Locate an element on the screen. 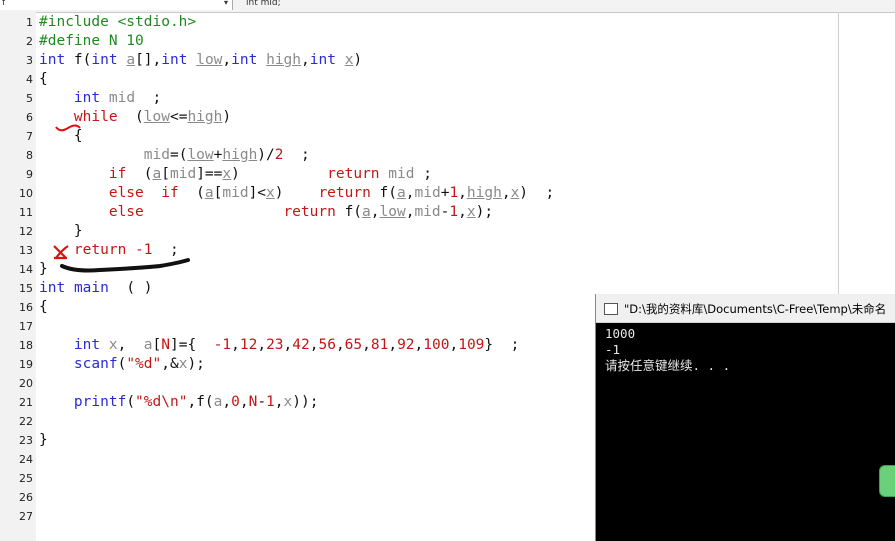  console-output-line: 请按任意键继续. . . is located at coordinates (668, 365).